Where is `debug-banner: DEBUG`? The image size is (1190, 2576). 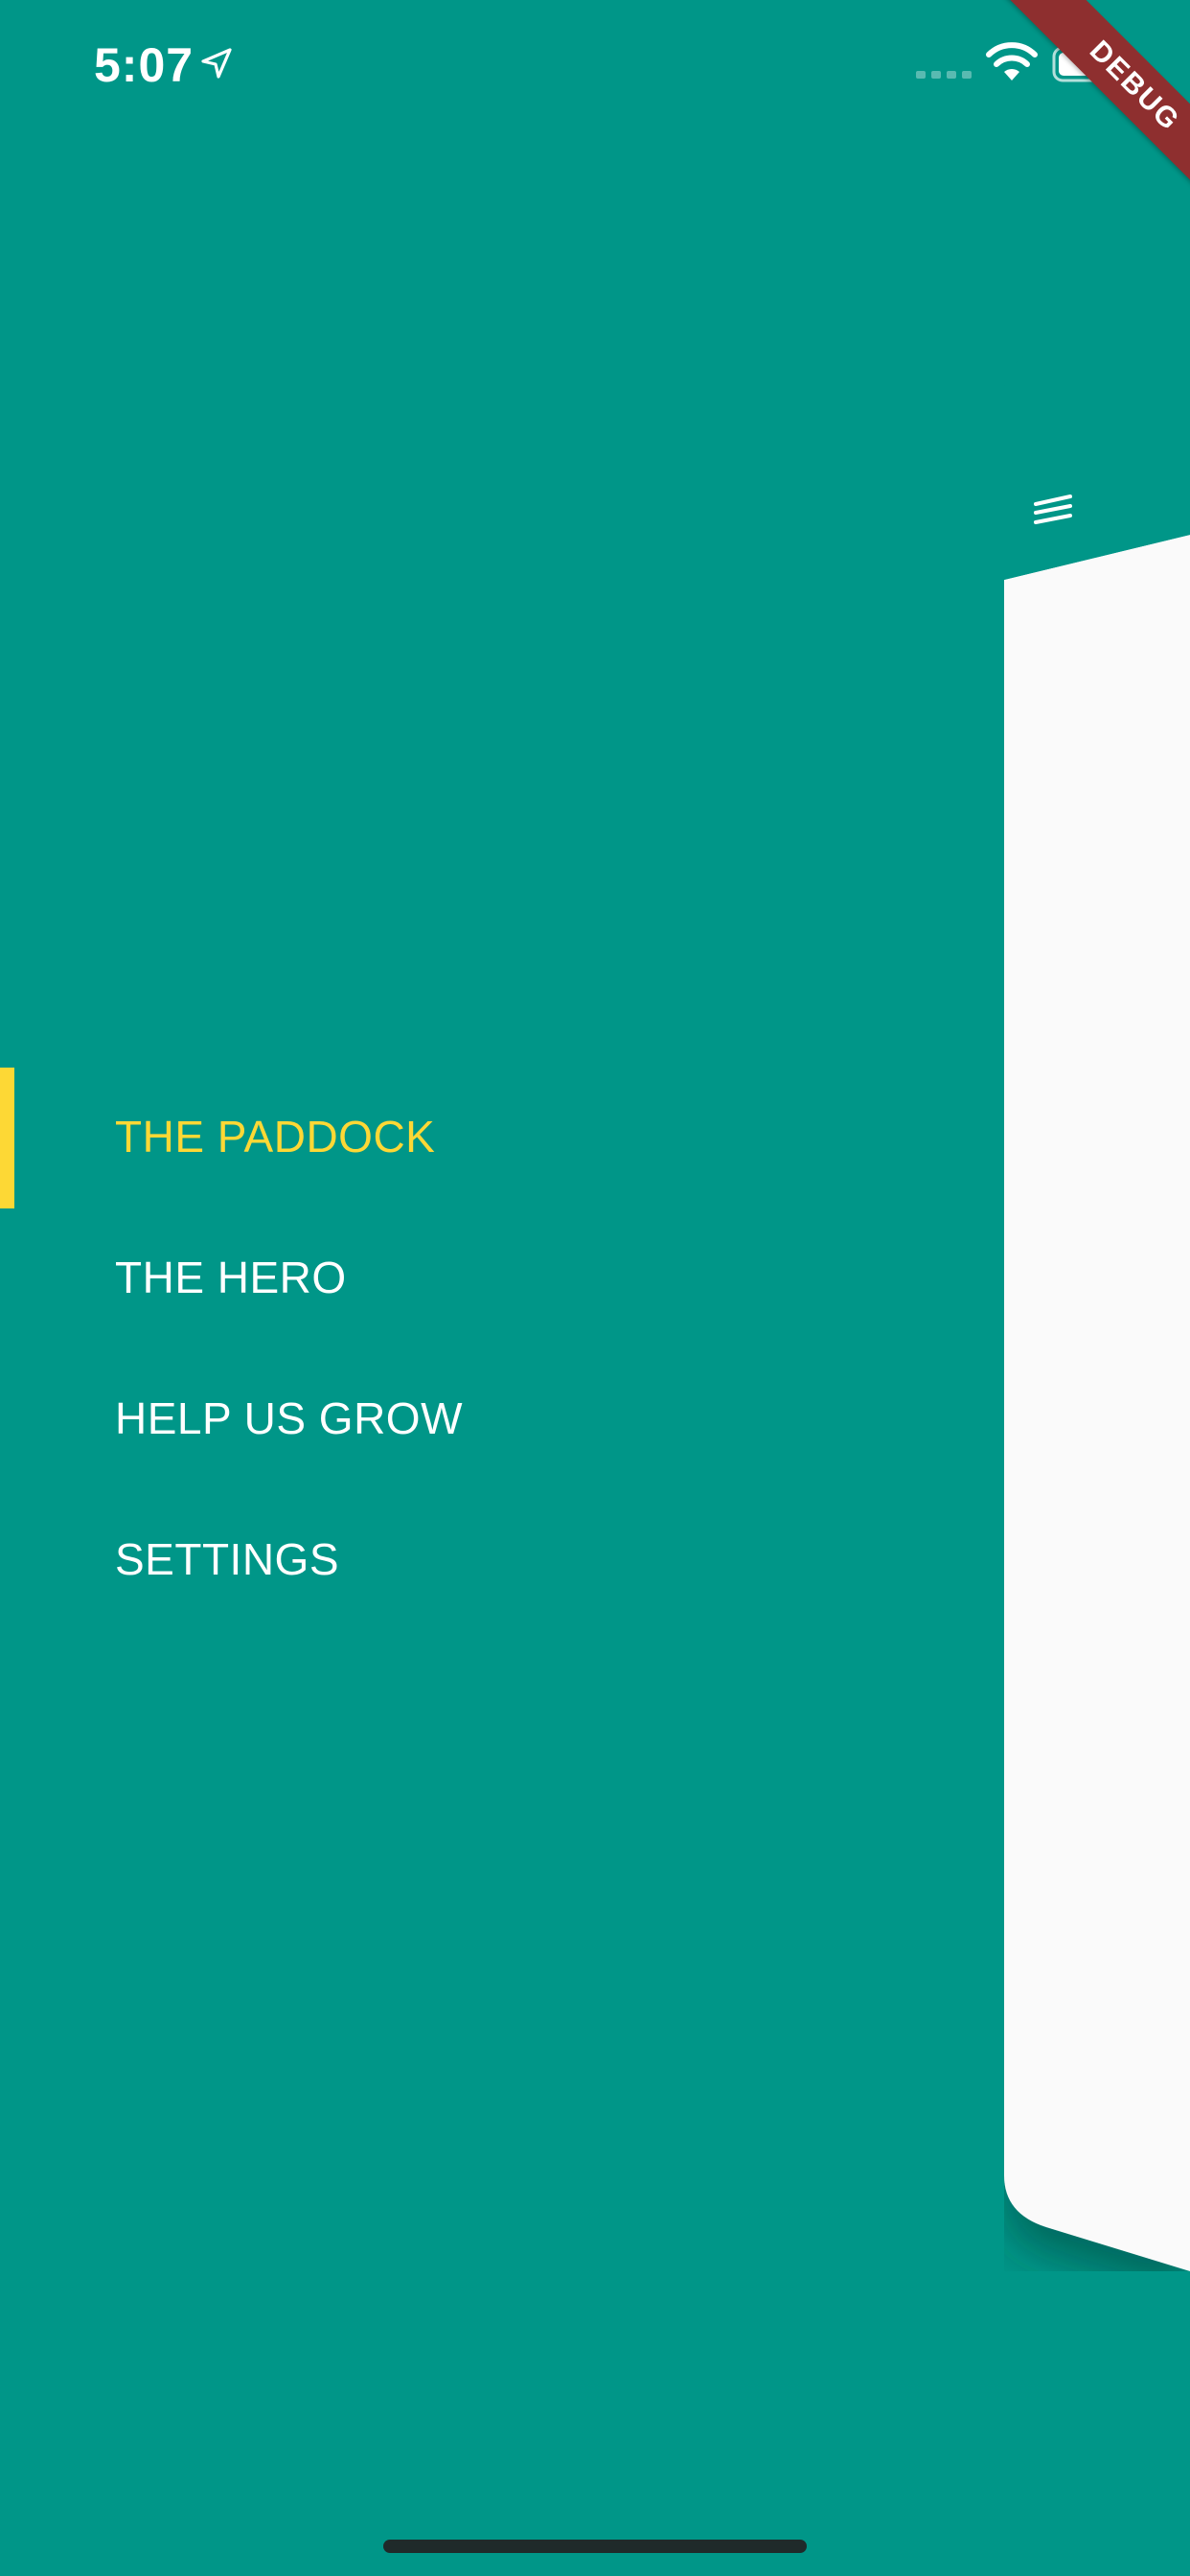
debug-banner: DEBUG is located at coordinates (1092, 114).